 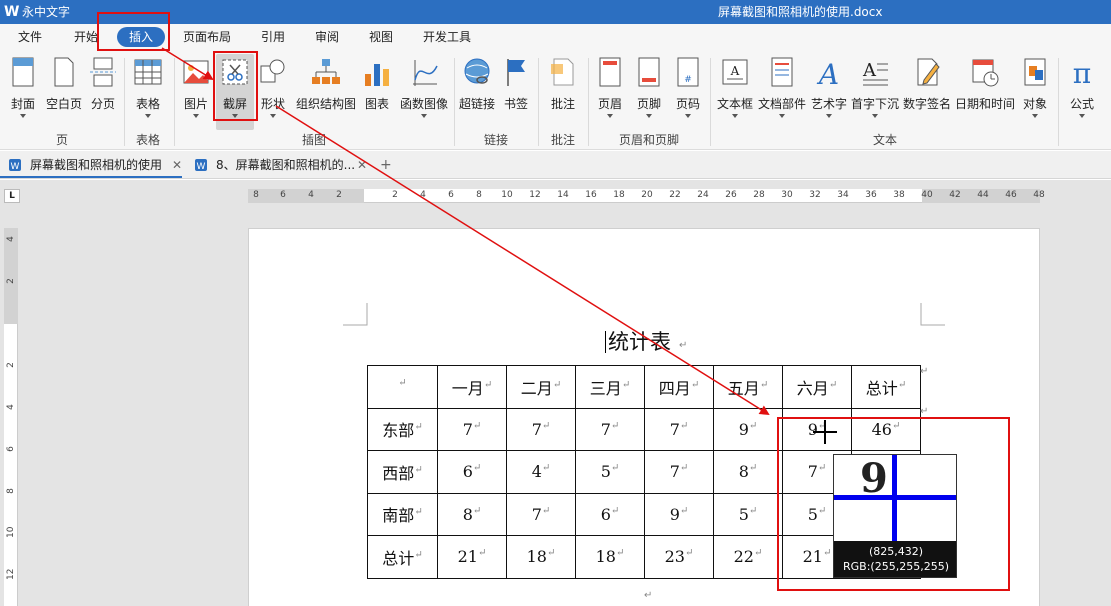 What do you see at coordinates (402, 472) in the screenshot?
I see `table-cell: 西部↵` at bounding box center [402, 472].